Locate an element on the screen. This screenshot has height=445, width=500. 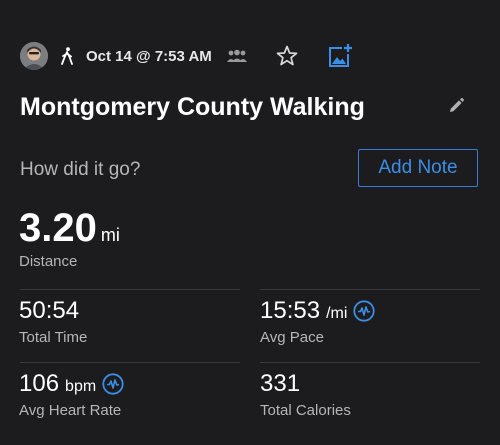
stat-total-time: 50:54 Total Time is located at coordinates (53, 321).